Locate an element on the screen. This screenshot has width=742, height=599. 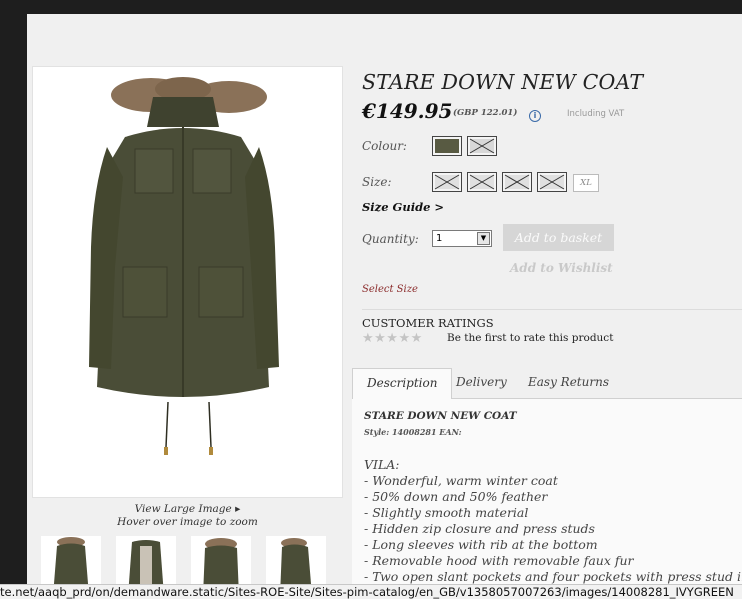
colour-label: Colour: is located at coordinates (384, 146).